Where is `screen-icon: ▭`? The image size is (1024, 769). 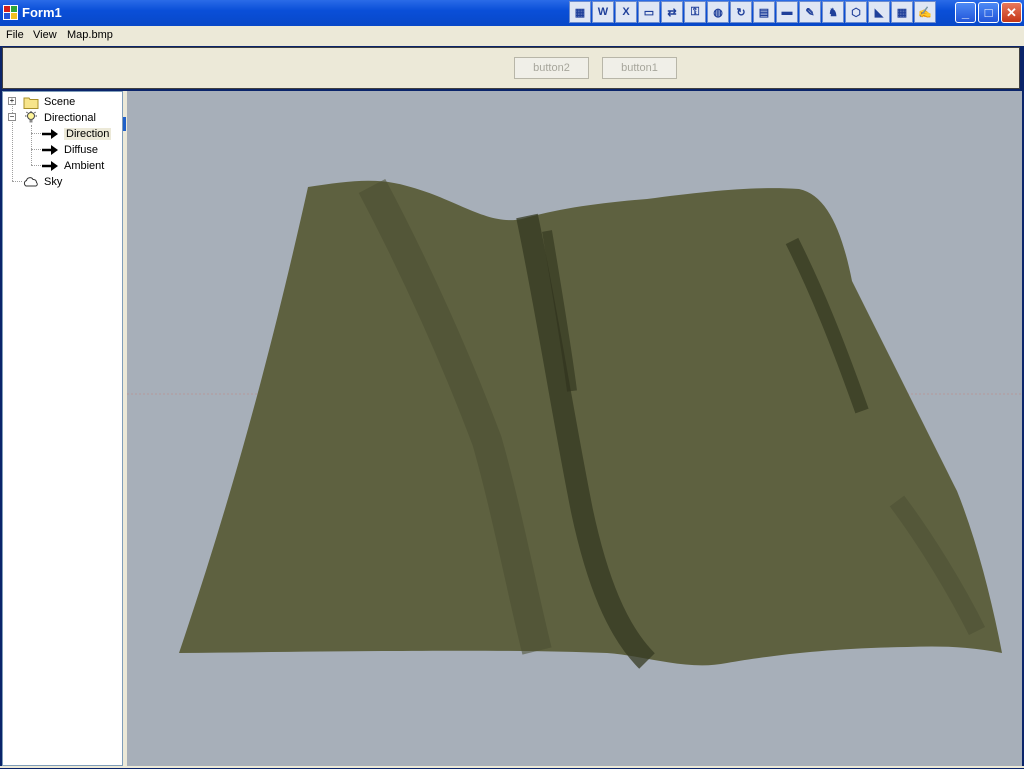 screen-icon: ▭ is located at coordinates (649, 12).